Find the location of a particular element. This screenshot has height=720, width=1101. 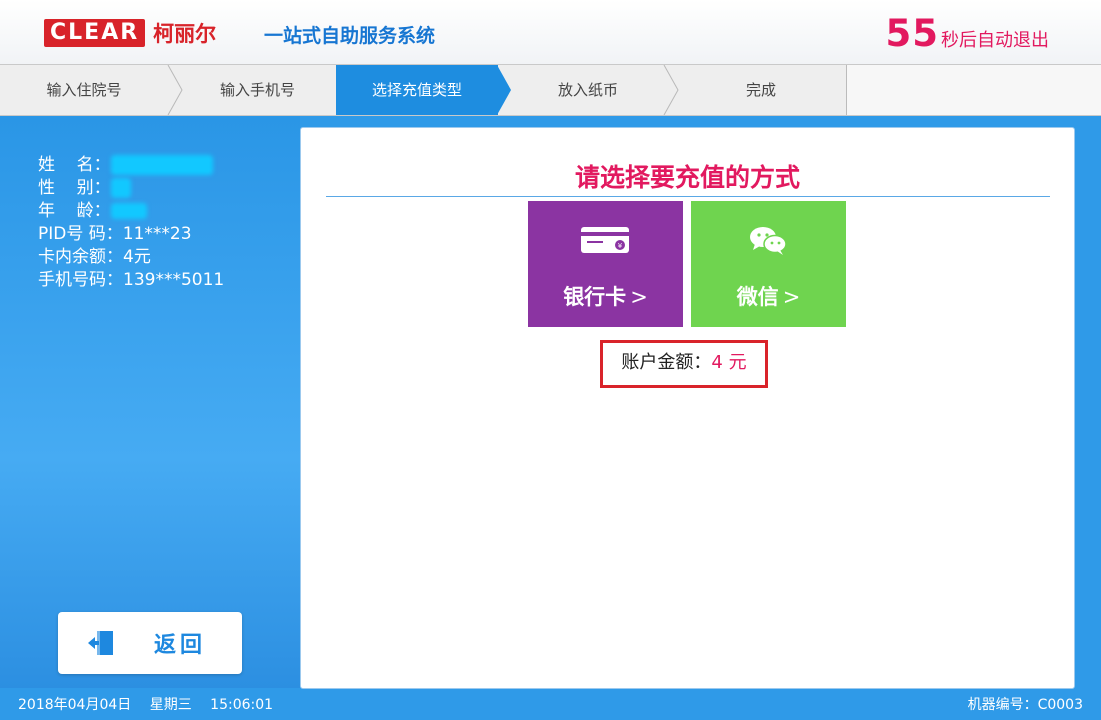

back-button: 返回 is located at coordinates (150, 643).